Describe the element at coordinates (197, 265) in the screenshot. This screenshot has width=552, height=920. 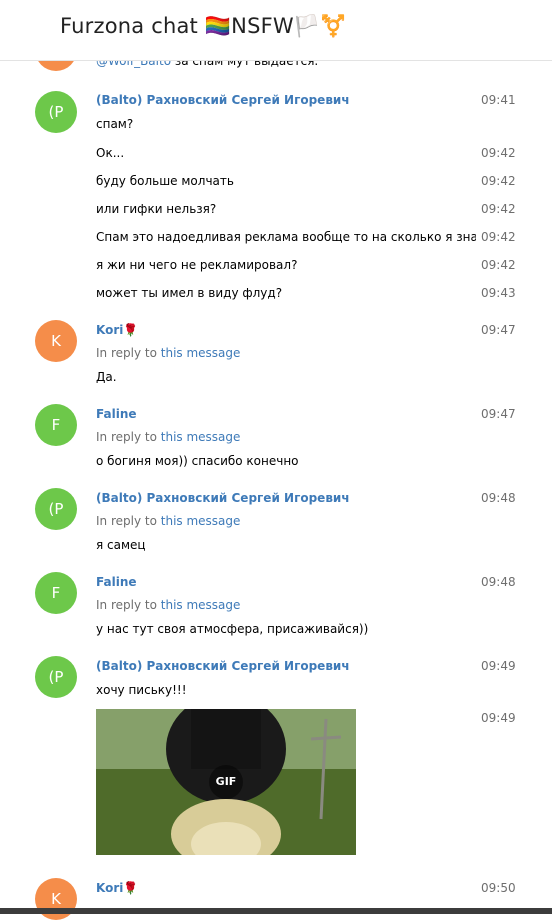
I see `message-text: я жи ни чего не рекламировал?` at that location.